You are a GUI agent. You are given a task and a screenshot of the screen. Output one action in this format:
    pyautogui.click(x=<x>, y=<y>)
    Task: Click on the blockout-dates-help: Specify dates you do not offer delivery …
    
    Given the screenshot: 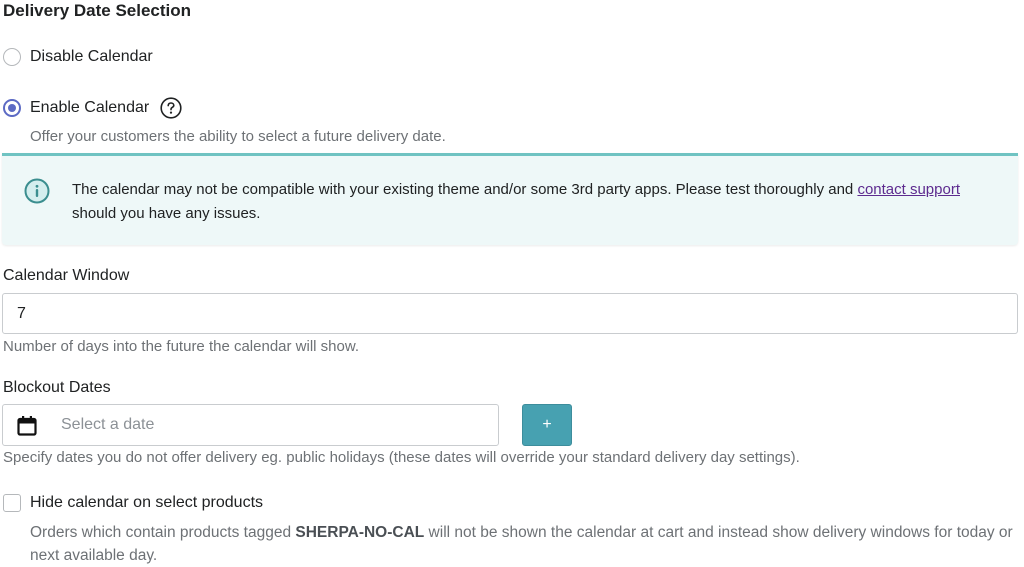 What is the action you would take?
    pyautogui.click(x=401, y=457)
    